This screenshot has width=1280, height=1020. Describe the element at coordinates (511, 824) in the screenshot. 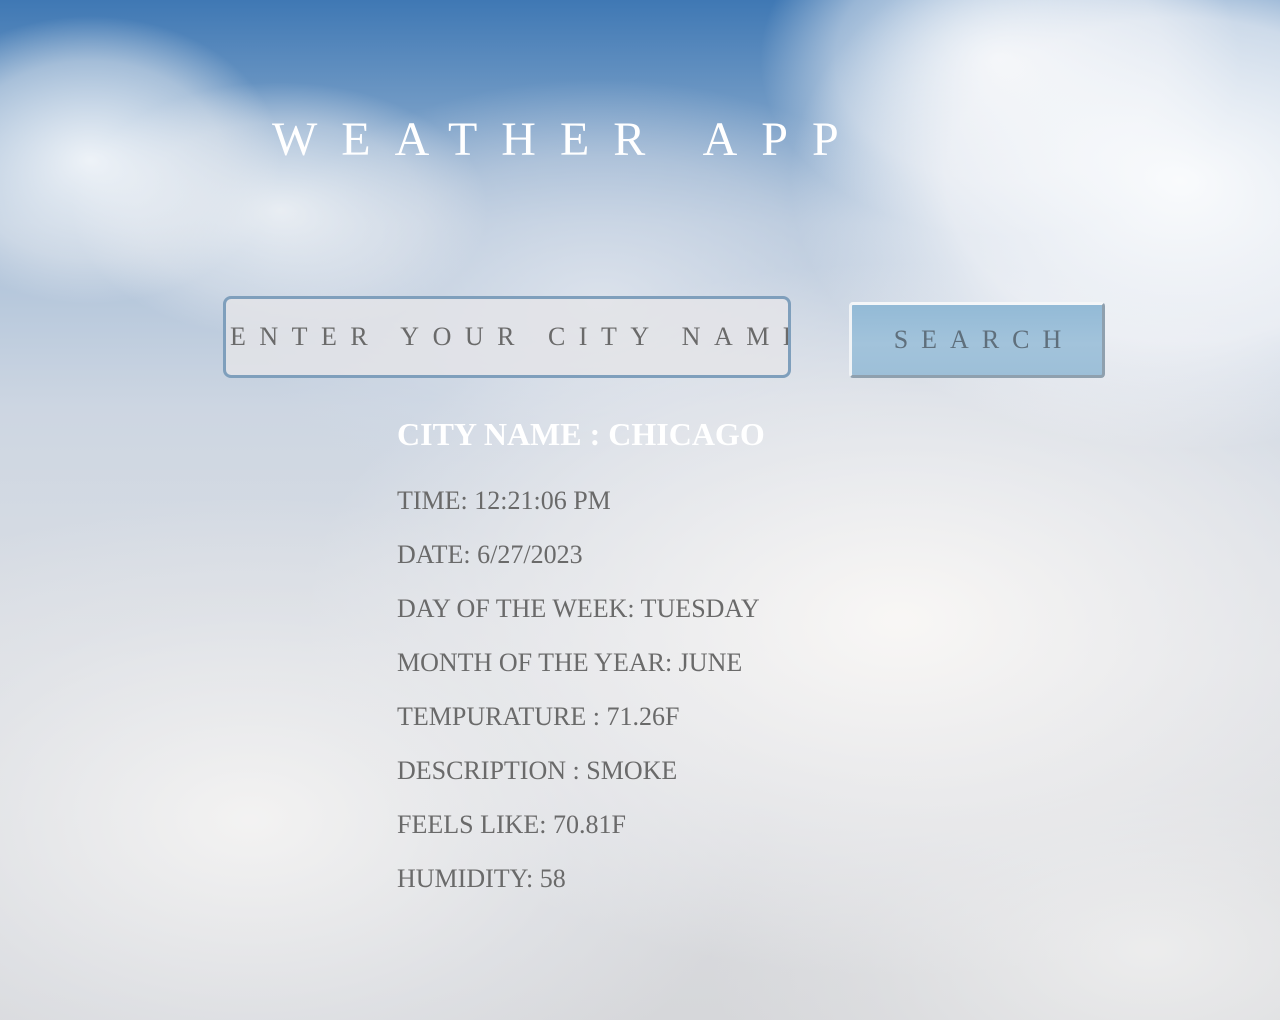

I see `feels-like-value: FEELS LIKE: 70.81F` at that location.